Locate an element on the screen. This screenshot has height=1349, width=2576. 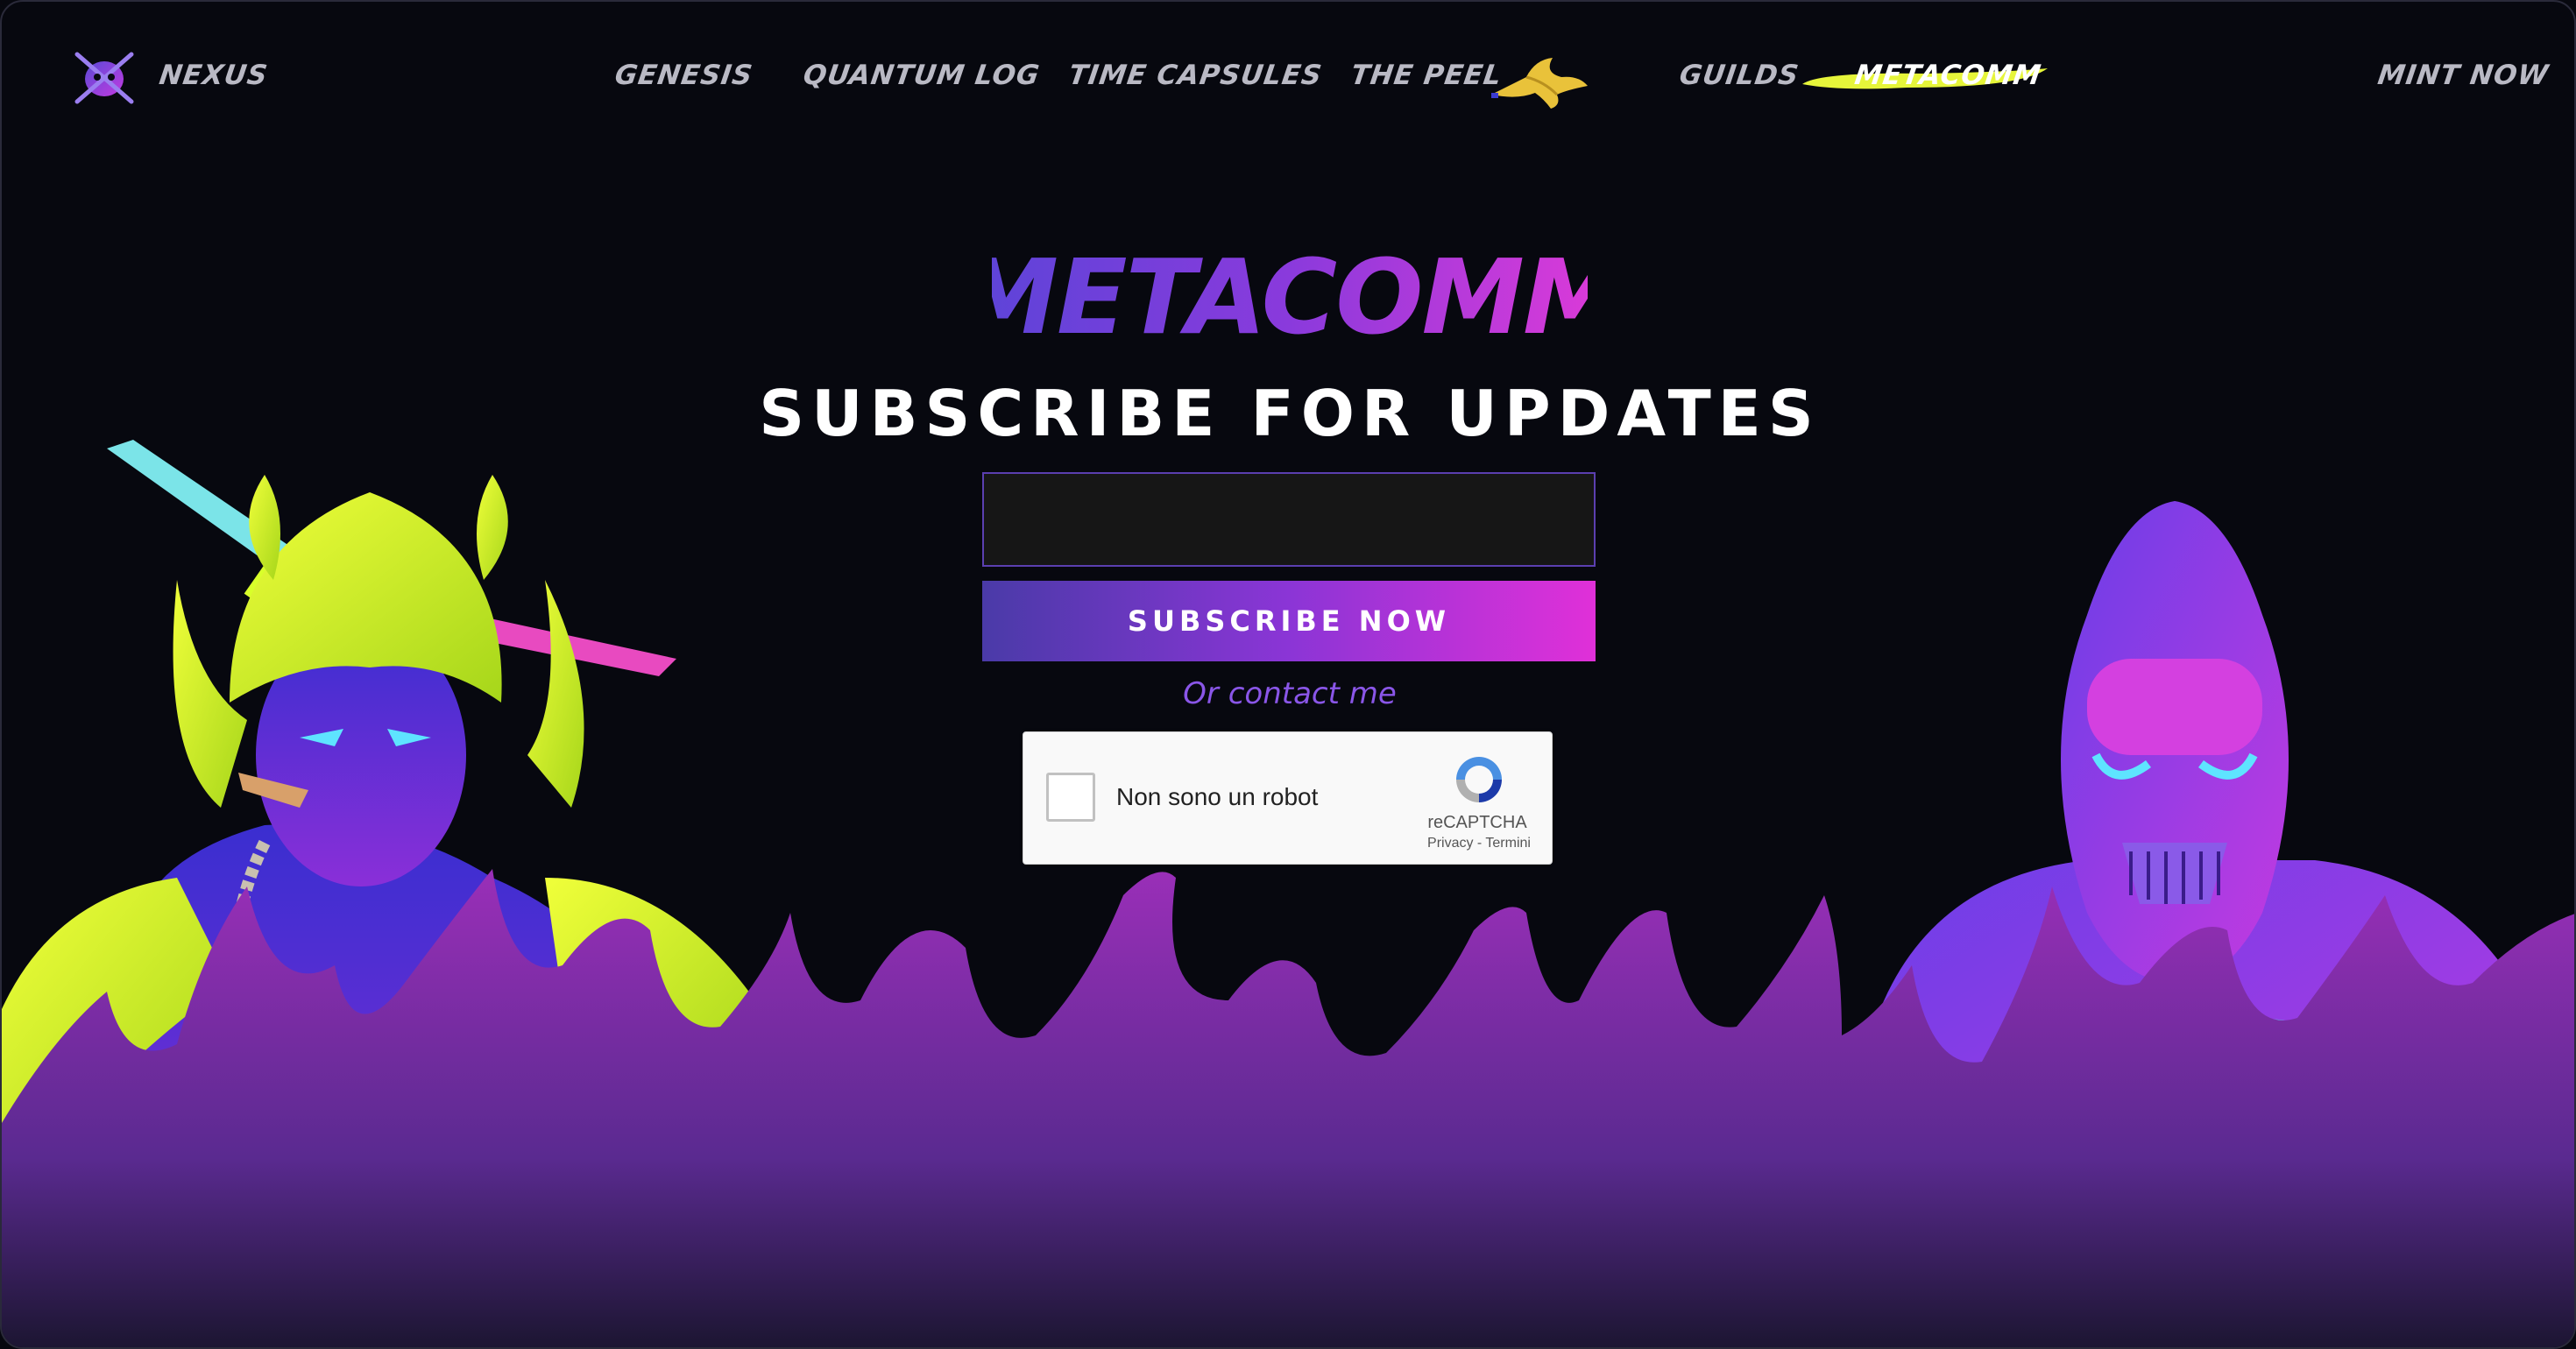
nav-item-quantum-log: QUANTUM LOG is located at coordinates (921, 75).